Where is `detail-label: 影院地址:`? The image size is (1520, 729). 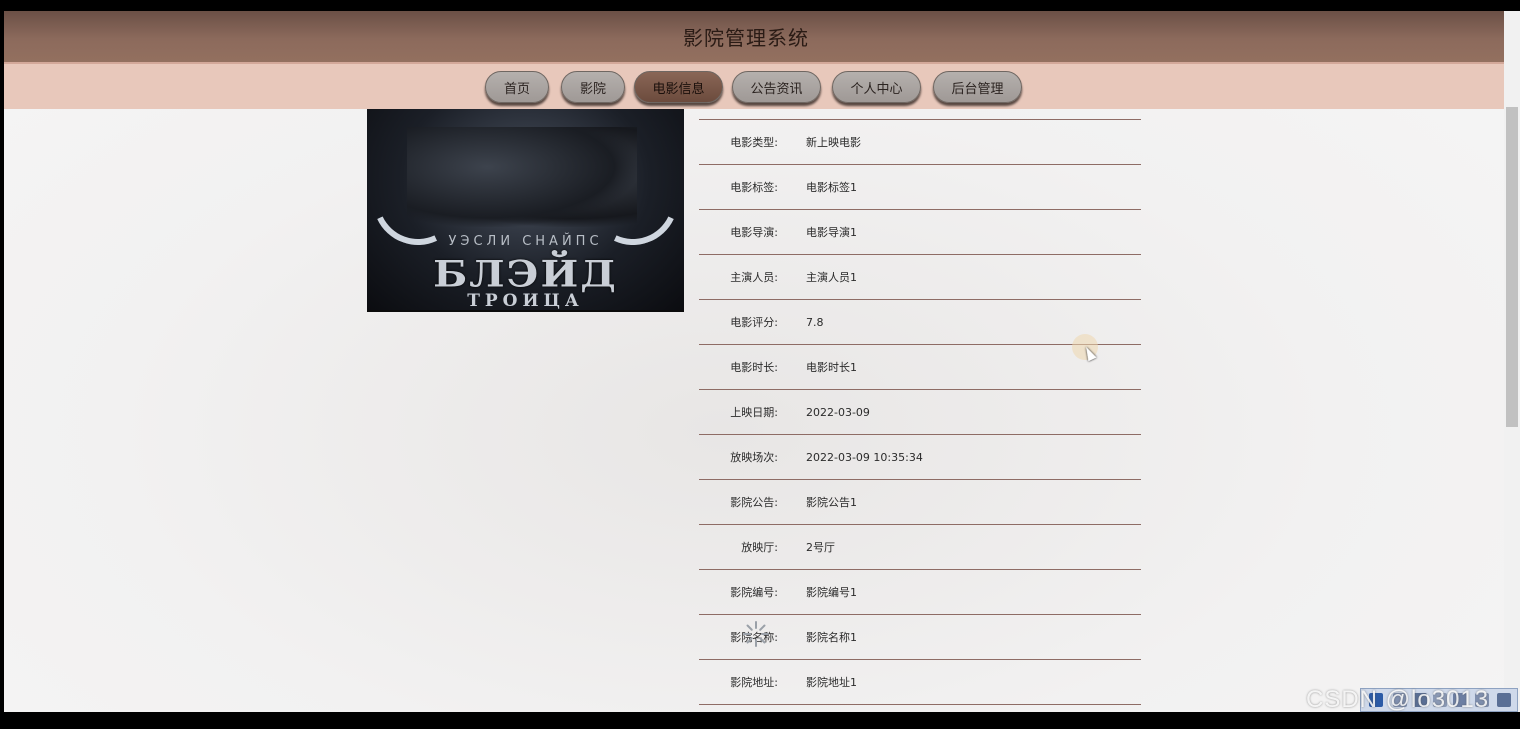 detail-label: 影院地址: is located at coordinates (754, 682).